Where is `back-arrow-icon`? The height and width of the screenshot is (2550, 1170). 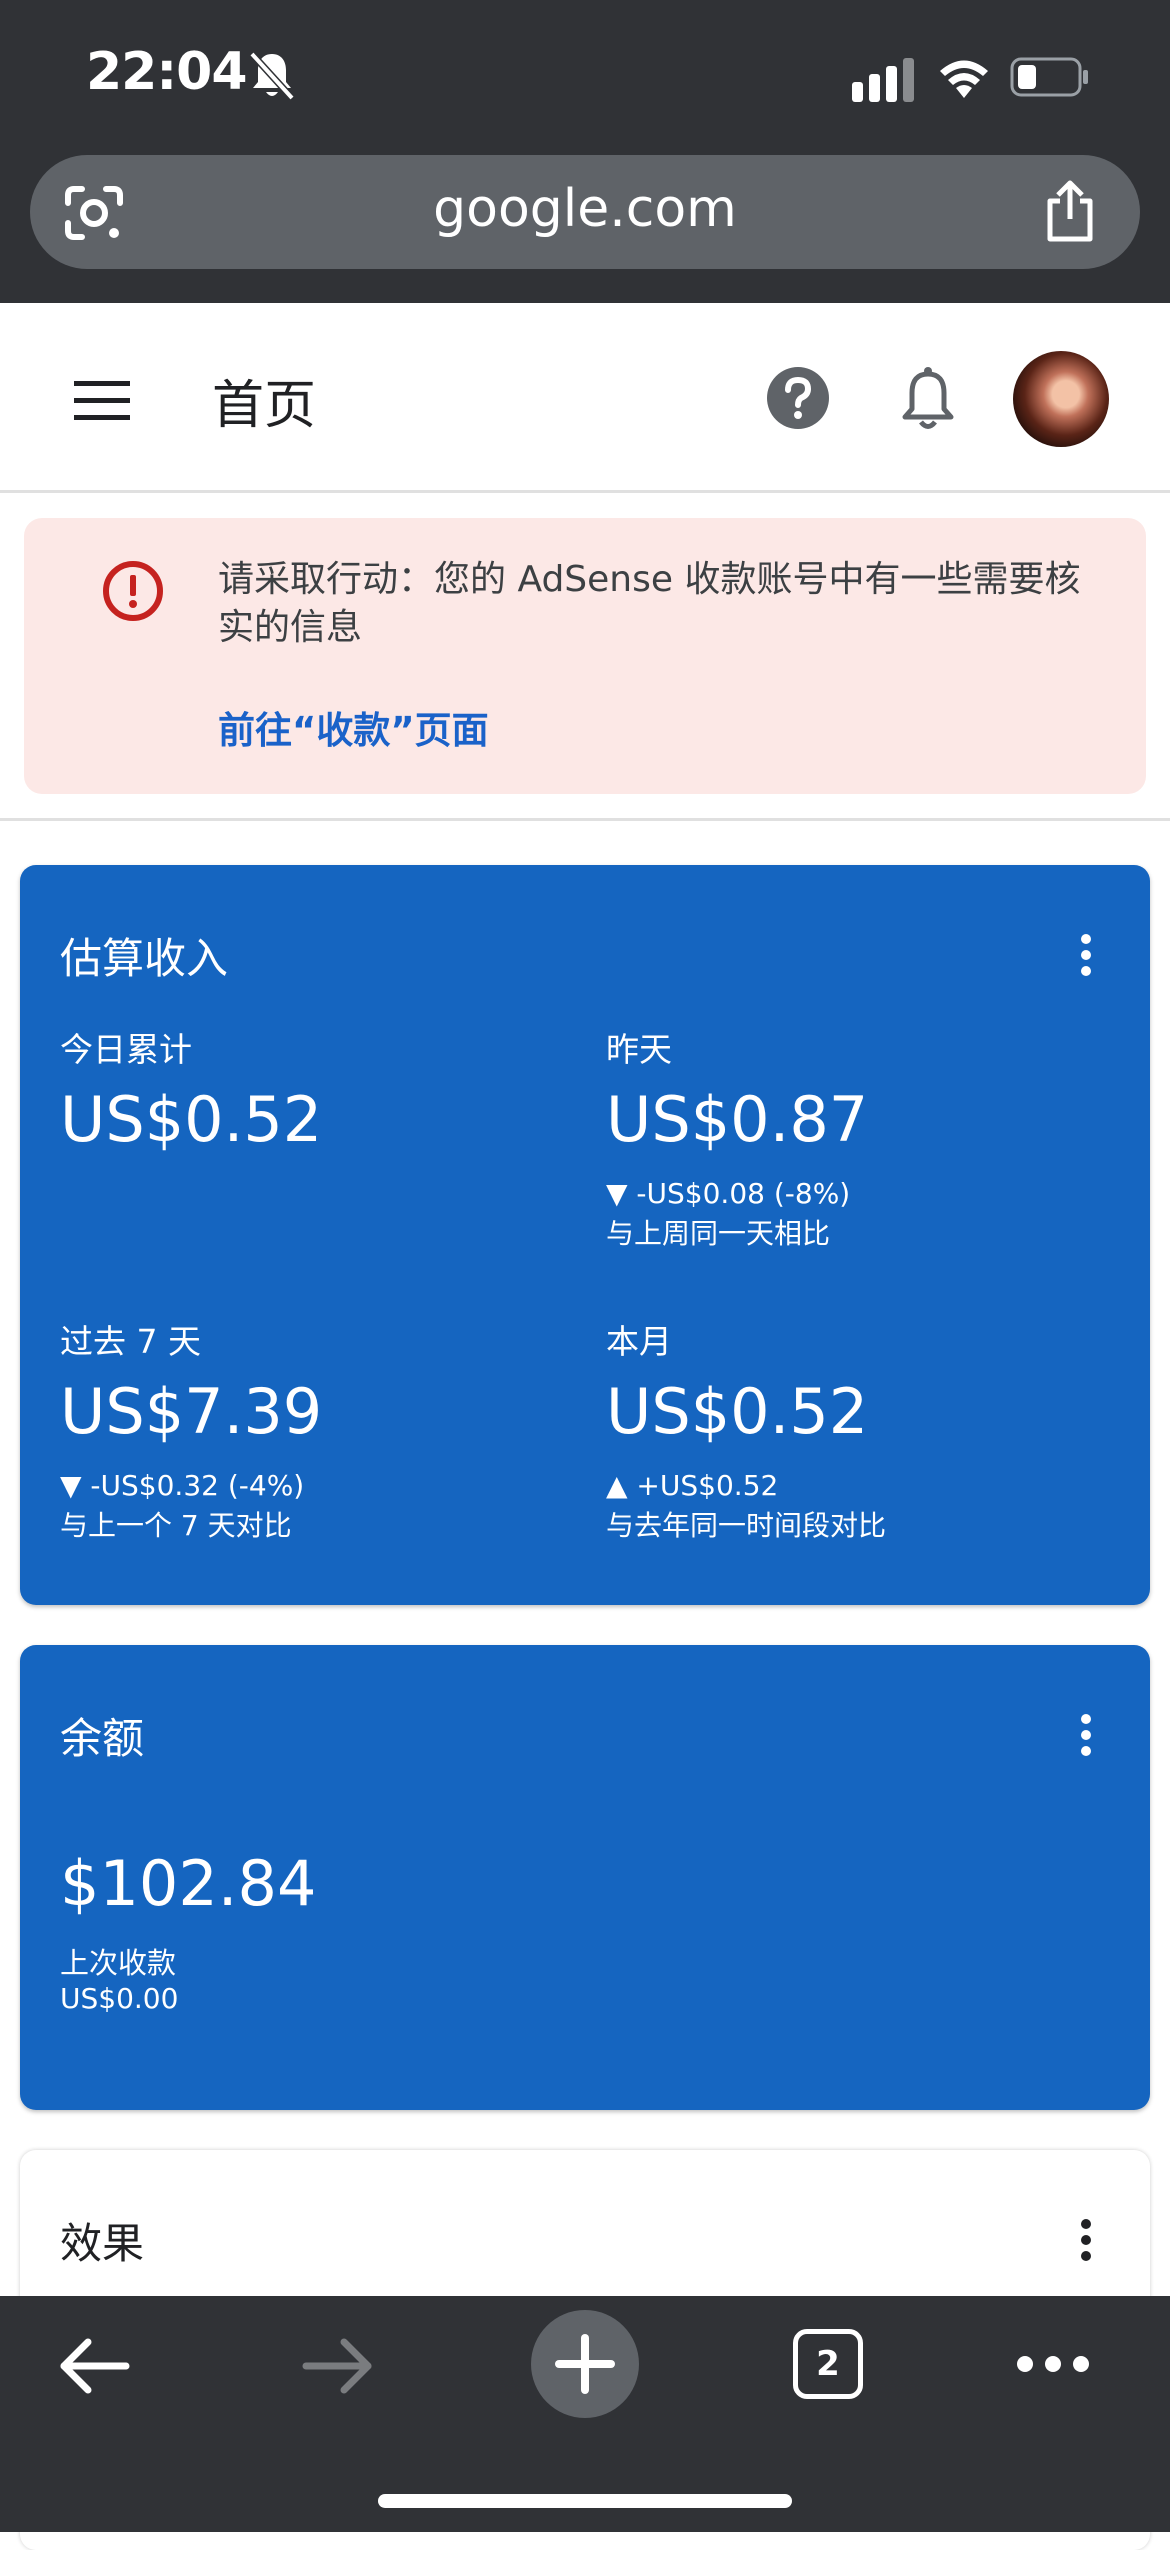
back-arrow-icon is located at coordinates (94, 2366).